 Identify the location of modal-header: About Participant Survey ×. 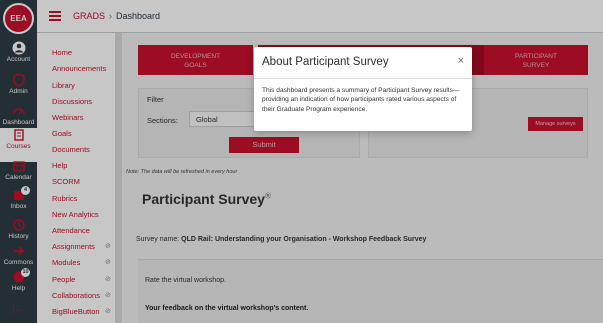
(363, 63).